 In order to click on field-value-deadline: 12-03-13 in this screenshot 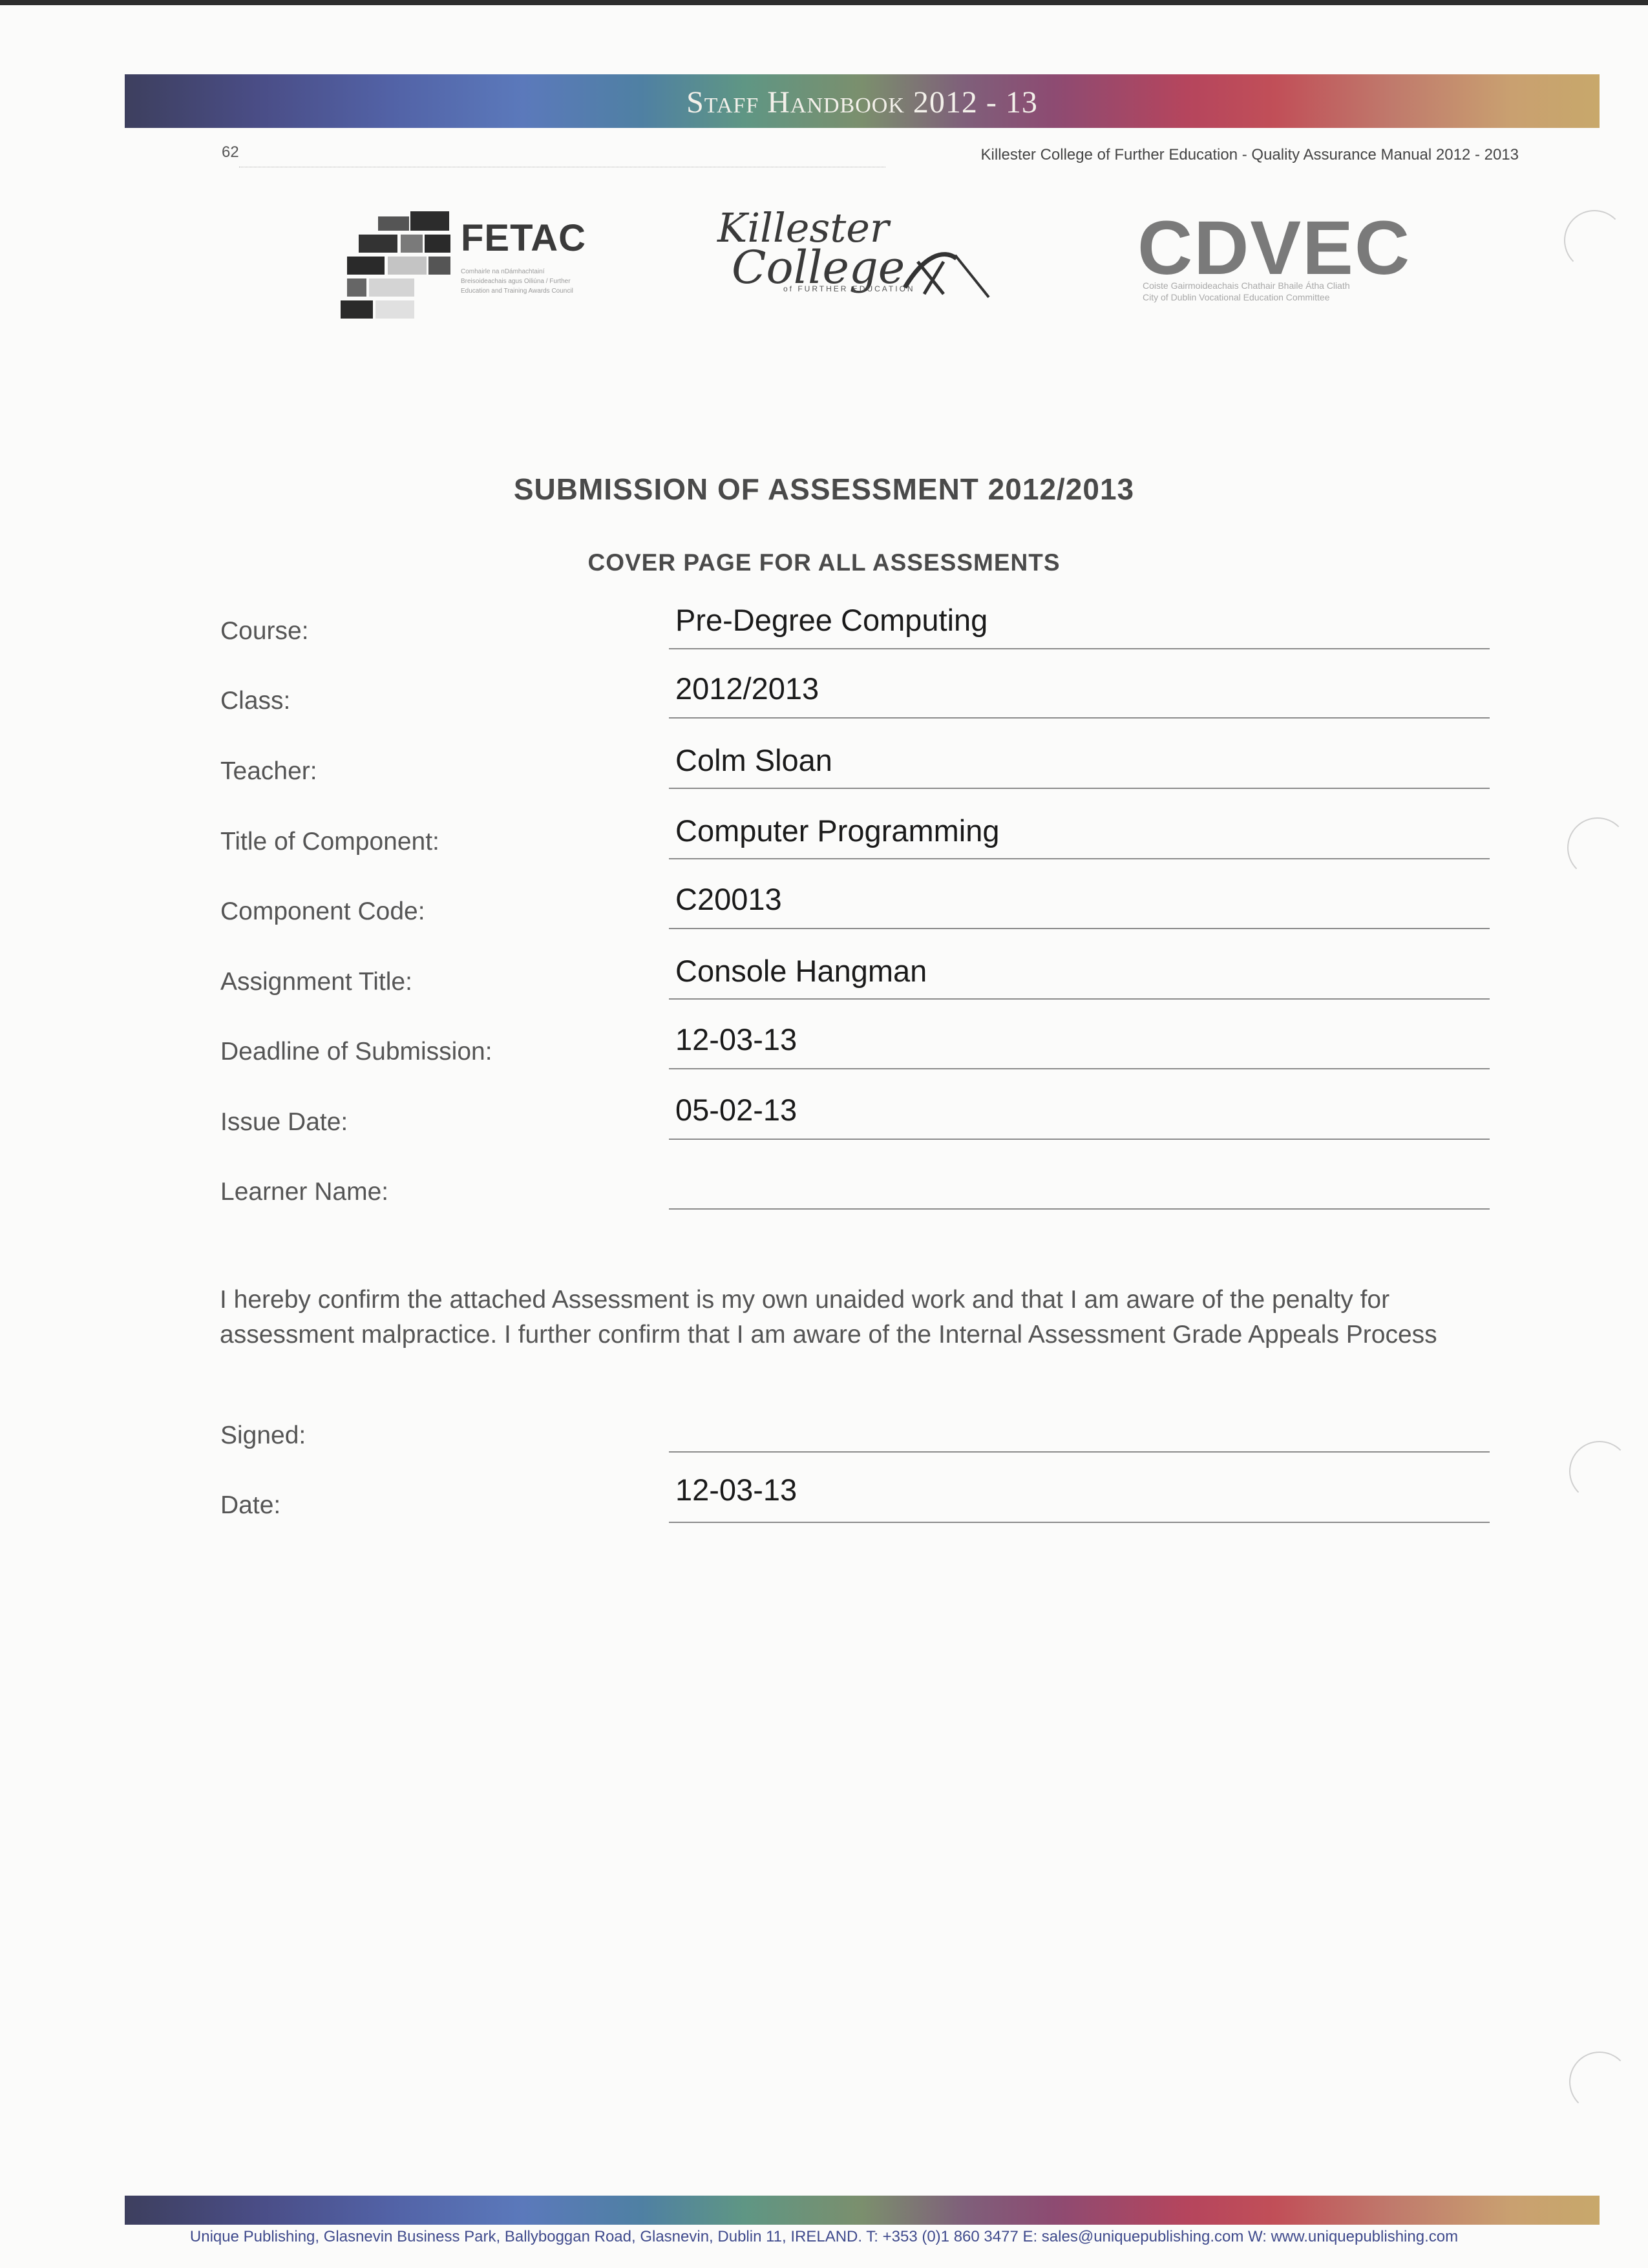, I will do `click(736, 1039)`.